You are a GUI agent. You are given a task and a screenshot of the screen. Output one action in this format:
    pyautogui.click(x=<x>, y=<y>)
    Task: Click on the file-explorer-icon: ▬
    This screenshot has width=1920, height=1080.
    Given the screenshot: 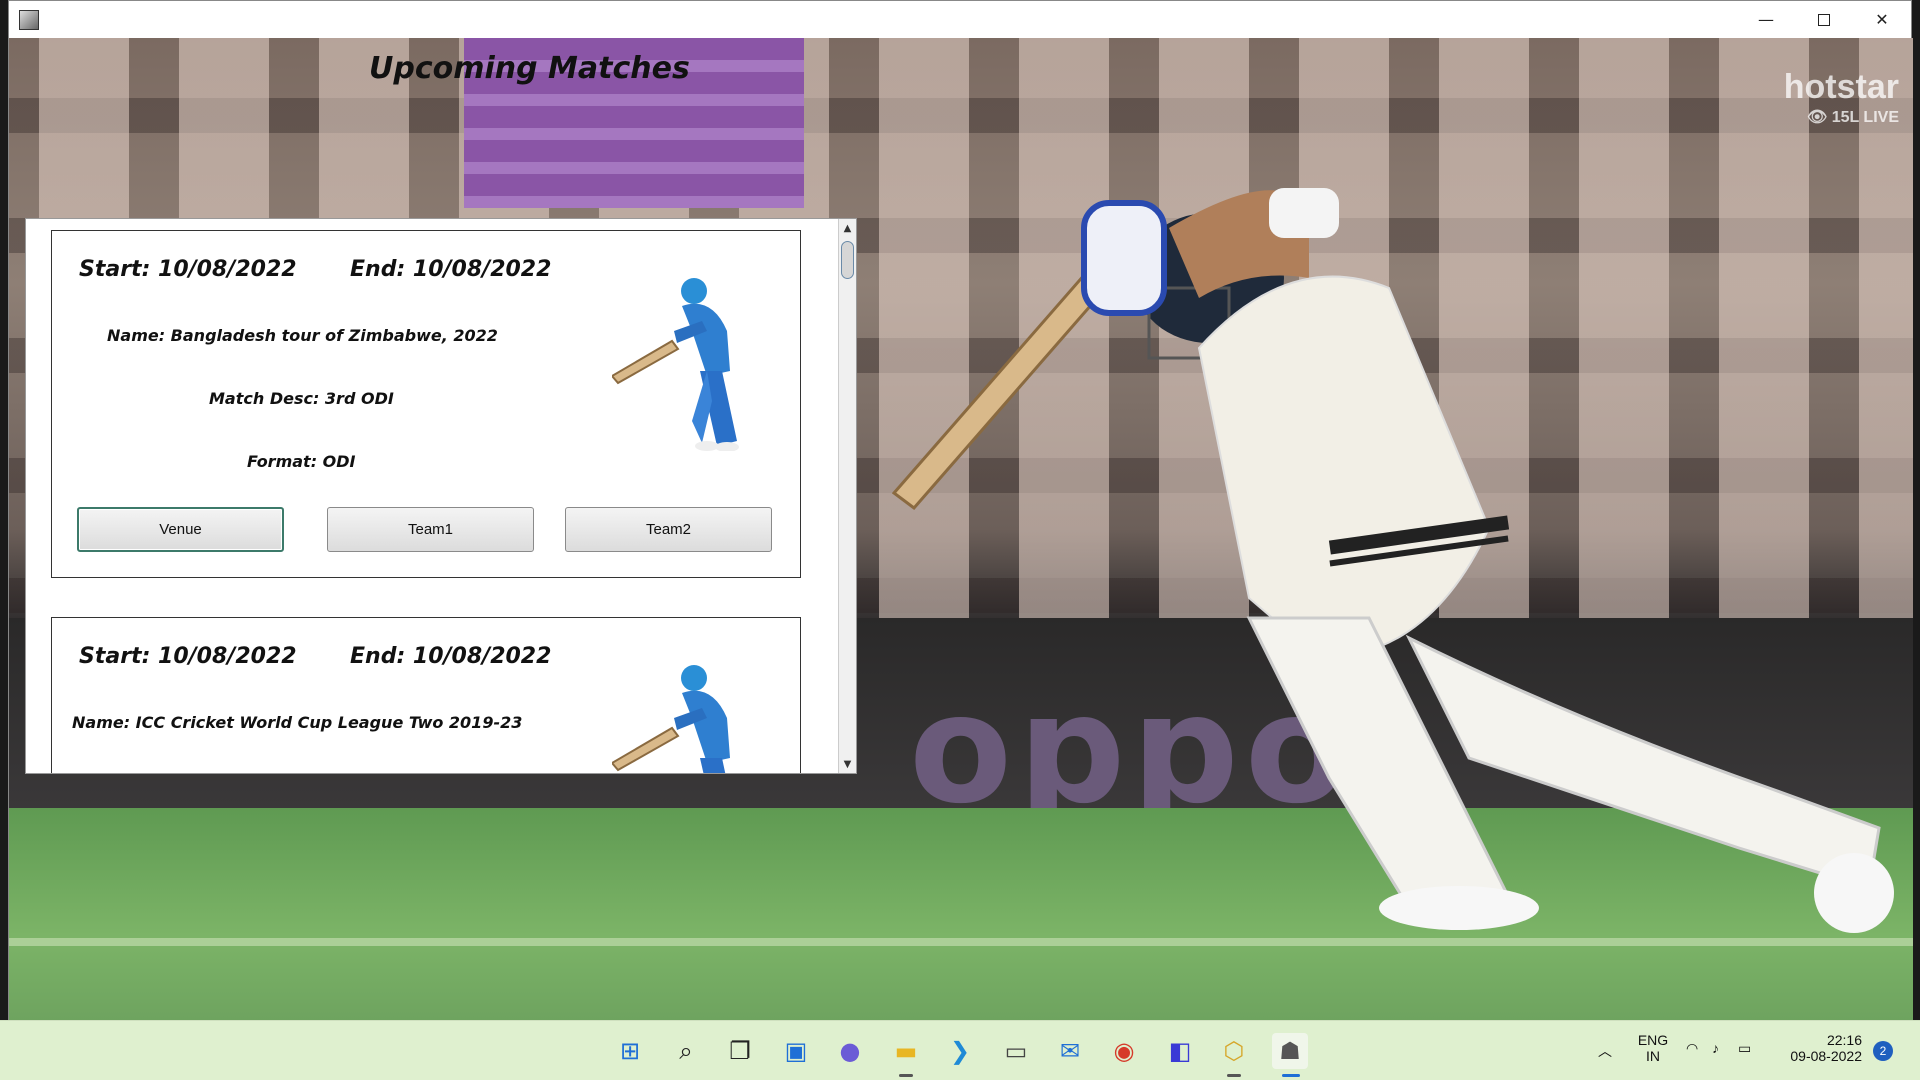 What is the action you would take?
    pyautogui.click(x=906, y=1051)
    